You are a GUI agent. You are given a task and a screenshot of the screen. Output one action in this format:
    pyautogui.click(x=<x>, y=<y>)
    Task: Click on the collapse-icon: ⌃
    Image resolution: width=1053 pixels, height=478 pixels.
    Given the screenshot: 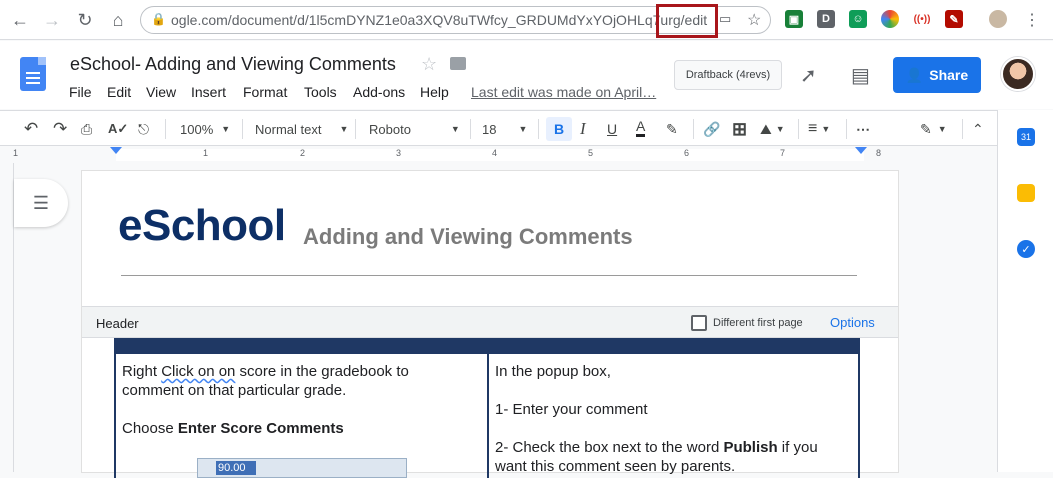 What is the action you would take?
    pyautogui.click(x=978, y=129)
    